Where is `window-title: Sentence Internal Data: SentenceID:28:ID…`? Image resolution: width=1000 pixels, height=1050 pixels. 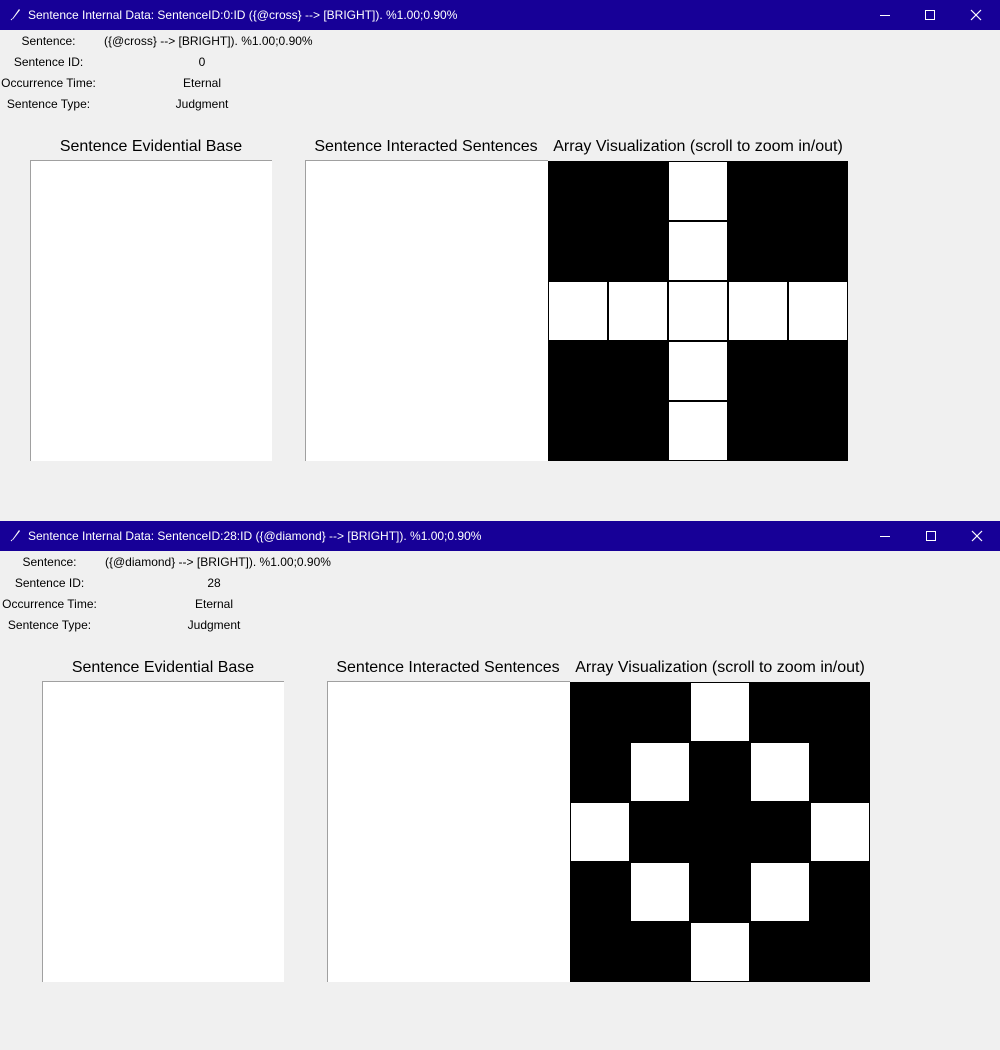
window-title: Sentence Internal Data: SentenceID:28:ID… is located at coordinates (255, 536).